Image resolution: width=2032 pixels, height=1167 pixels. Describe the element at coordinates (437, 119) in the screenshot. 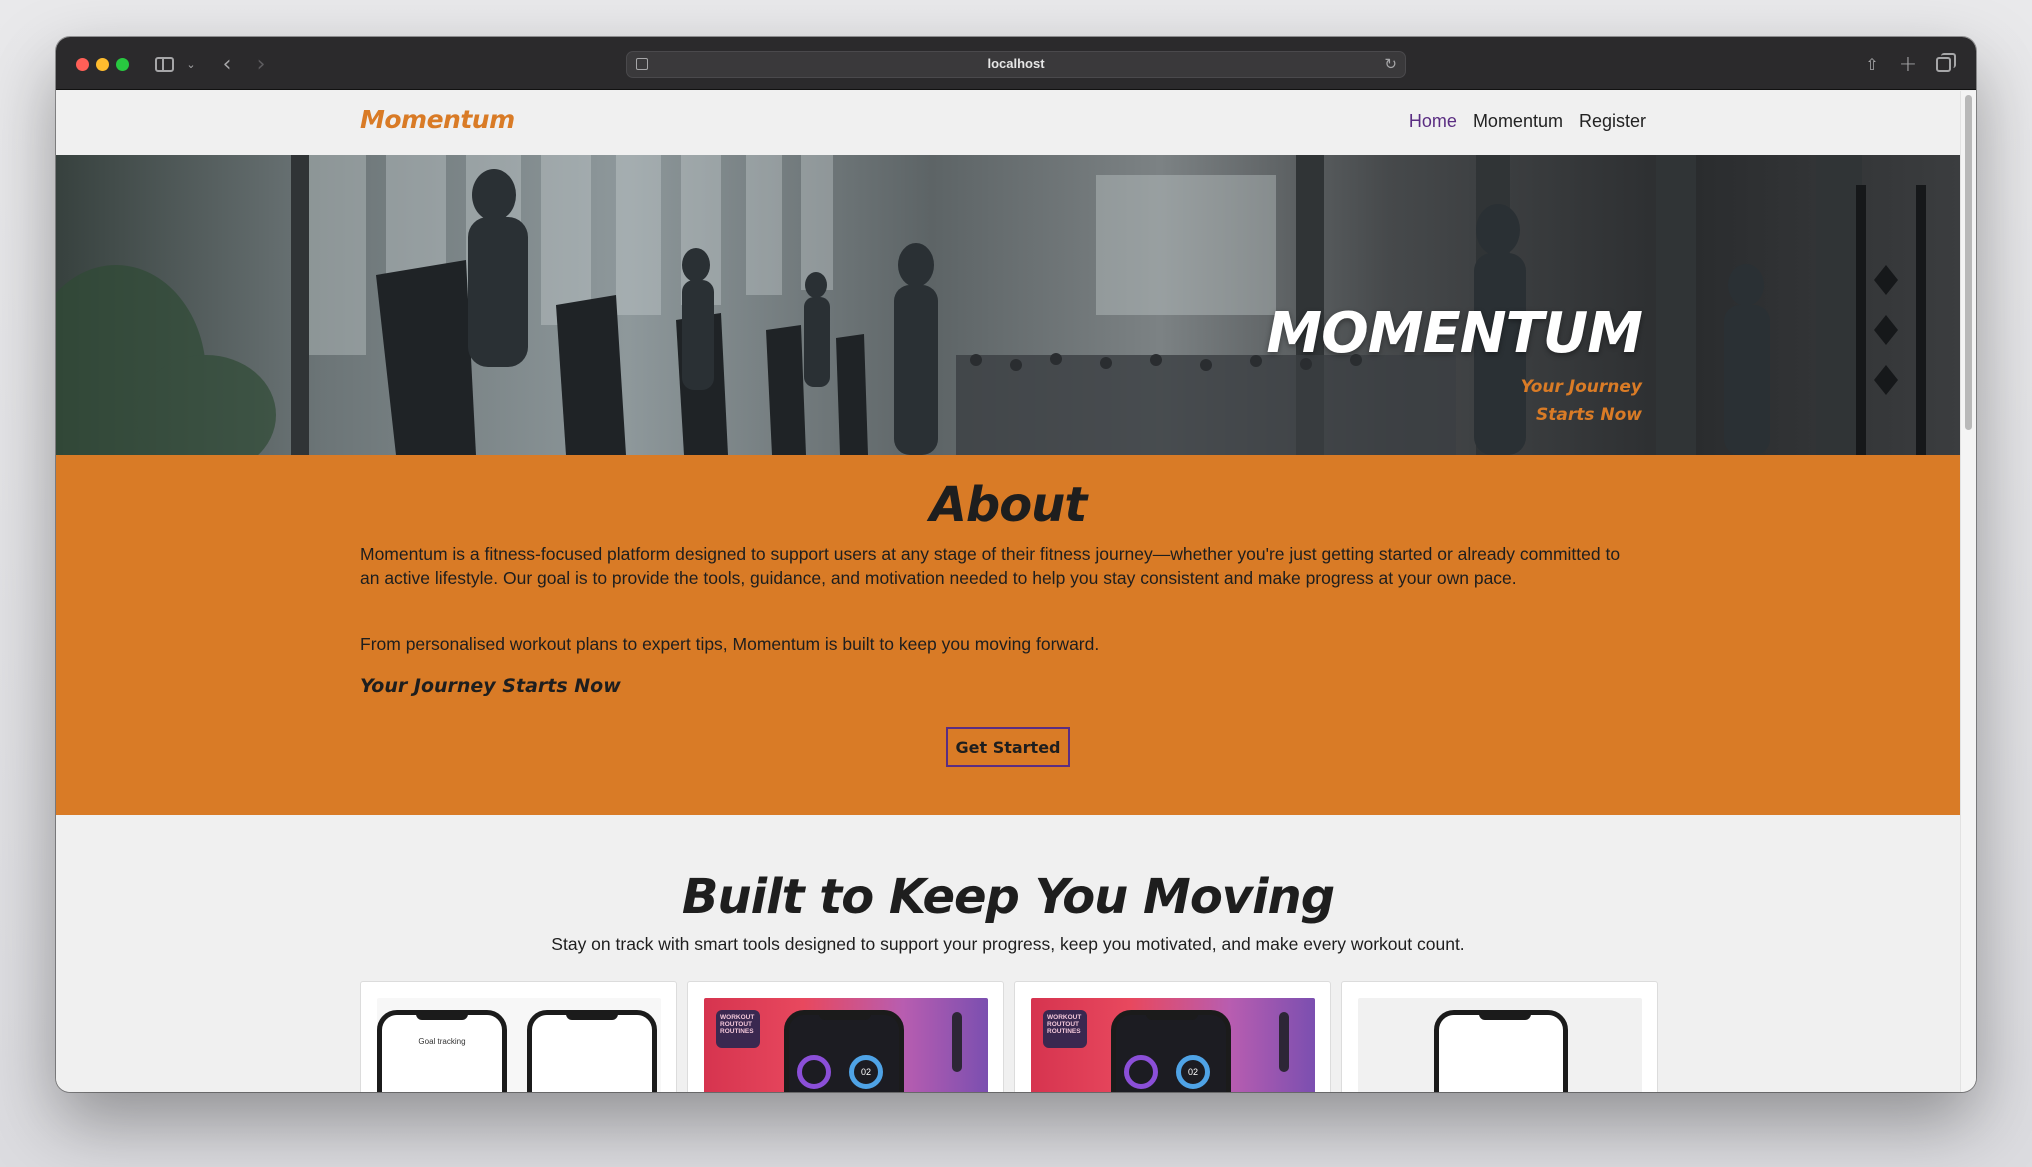

I see `brand-logo: Momentum` at that location.